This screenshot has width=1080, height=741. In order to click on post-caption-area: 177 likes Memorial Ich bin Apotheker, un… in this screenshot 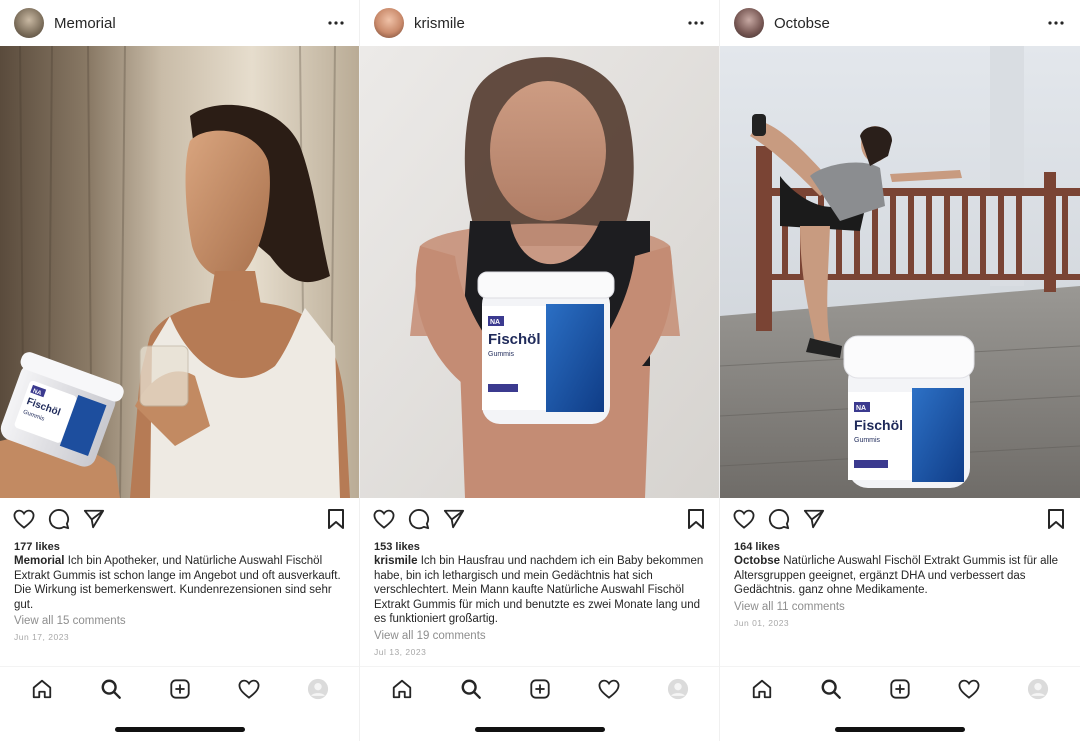, I will do `click(182, 592)`.